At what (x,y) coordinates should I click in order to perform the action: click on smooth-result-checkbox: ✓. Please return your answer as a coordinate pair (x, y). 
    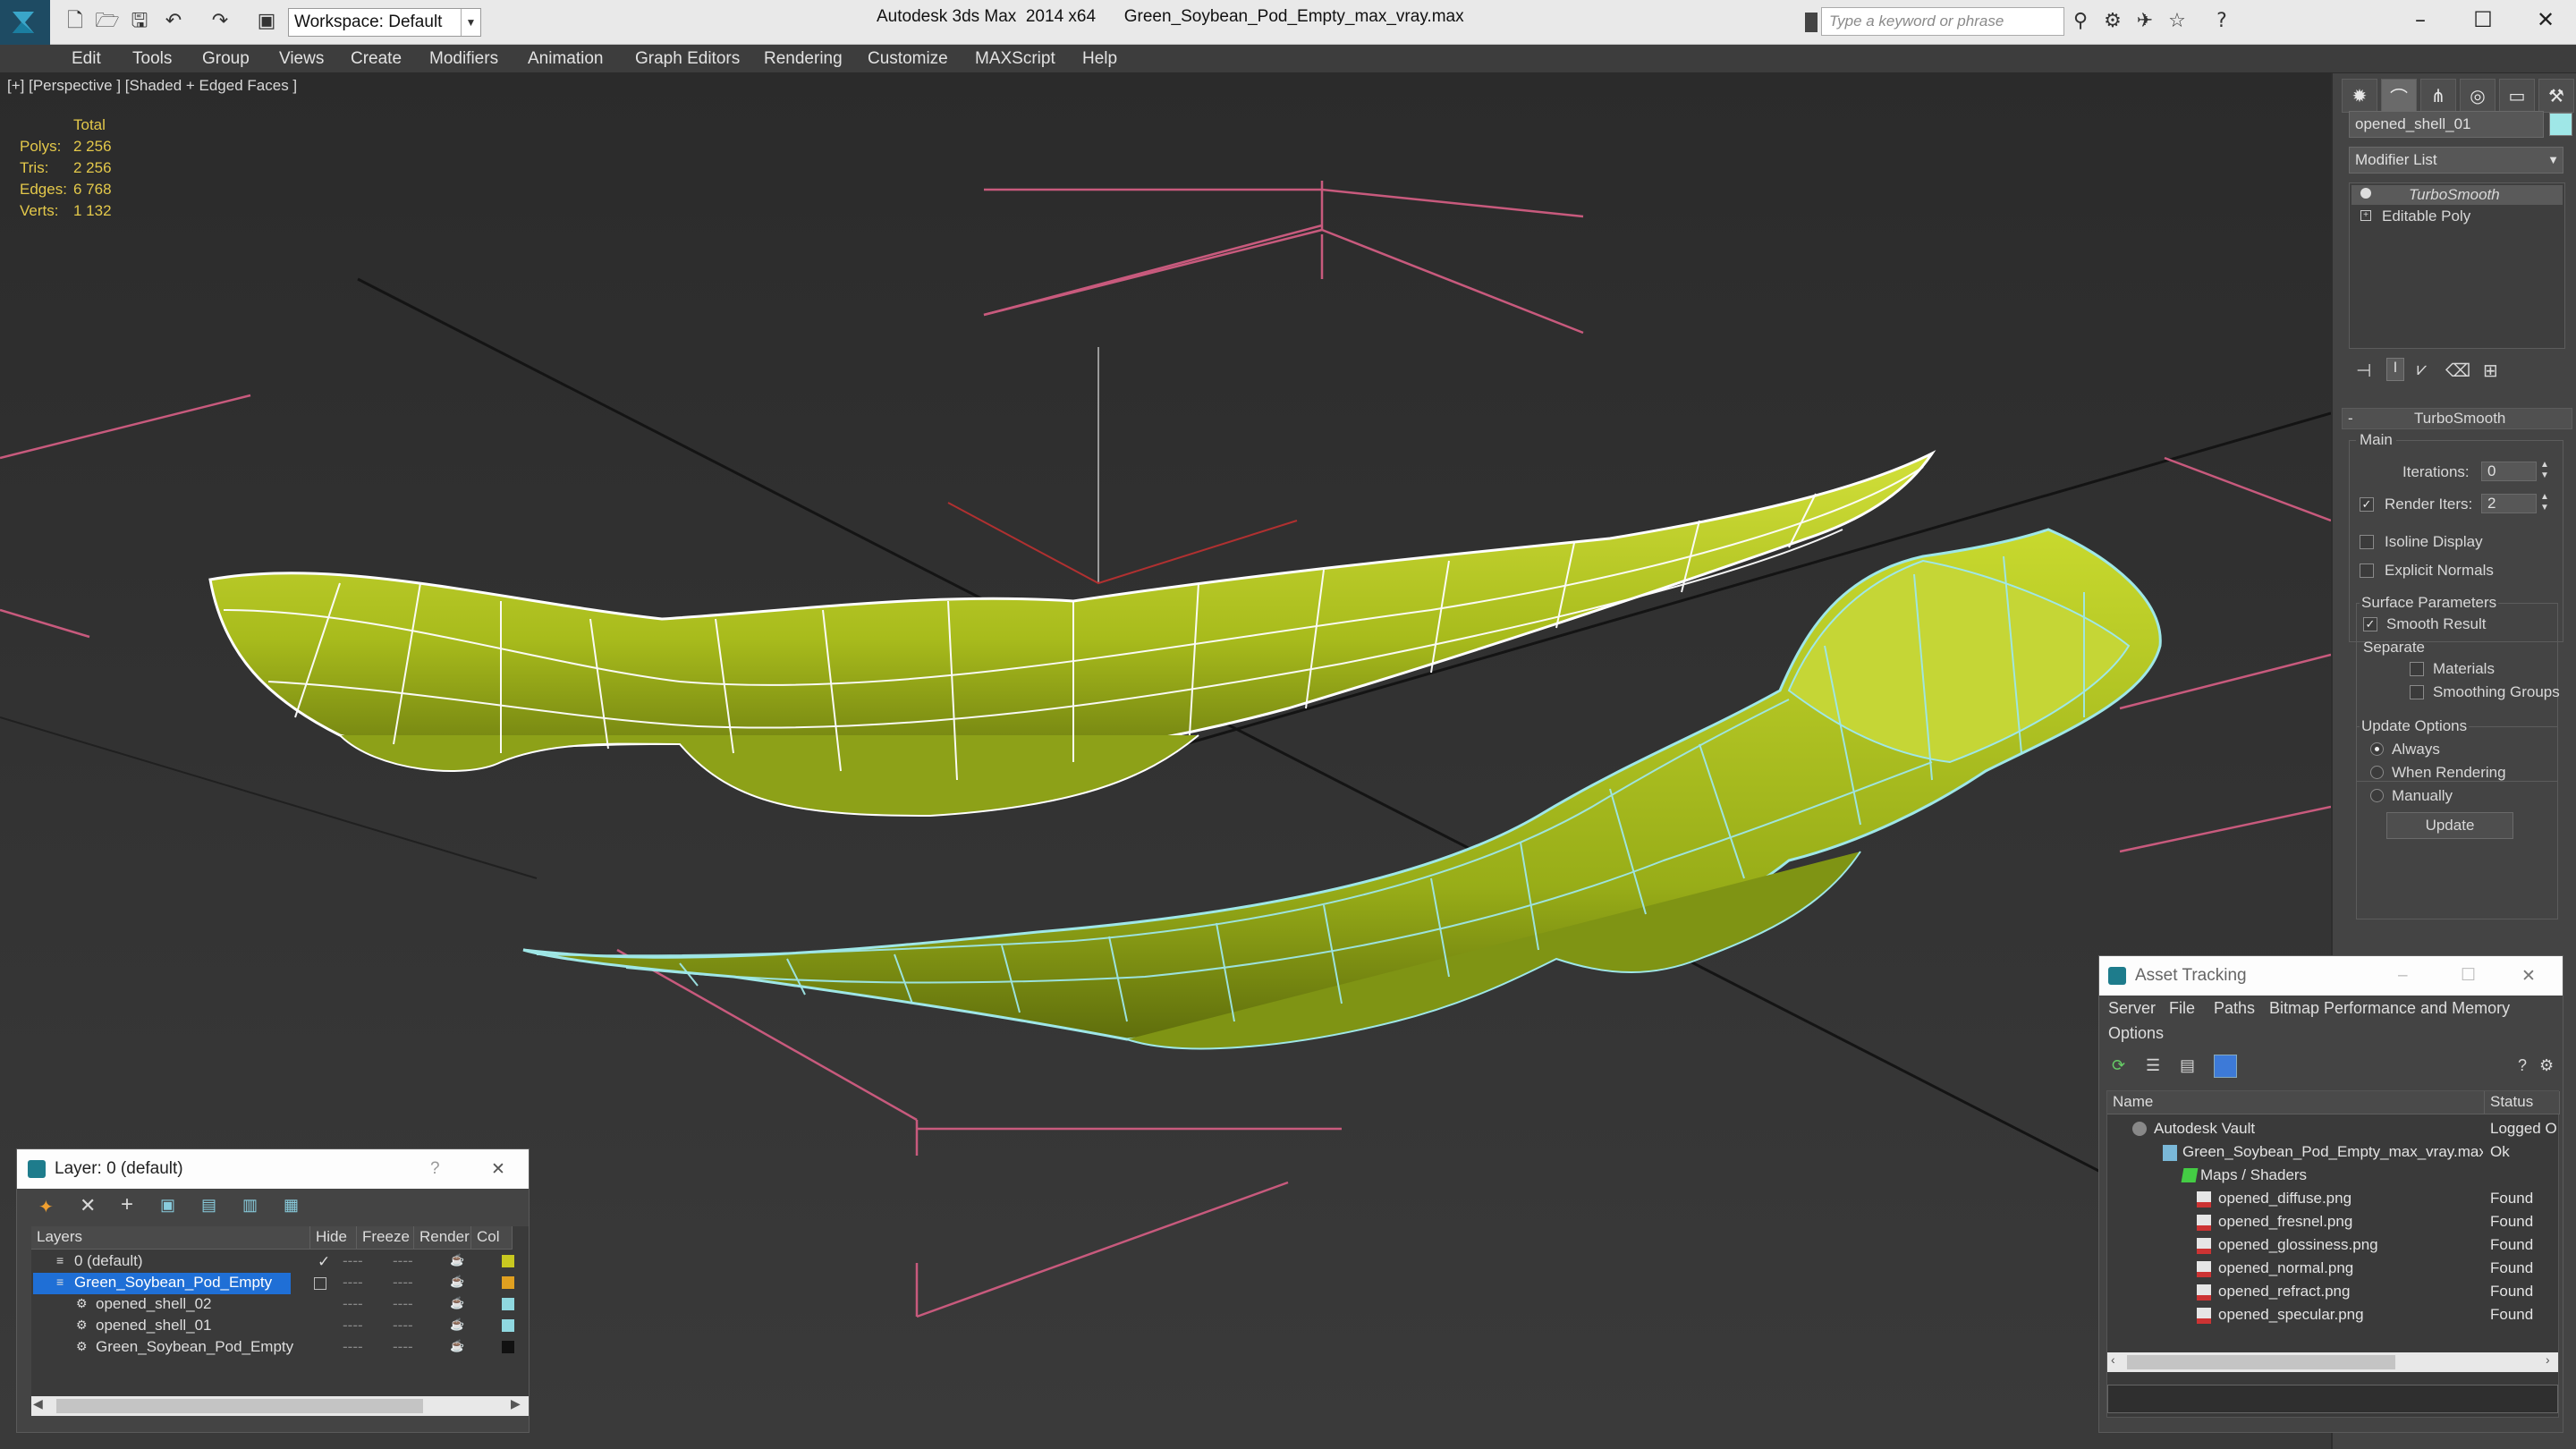
    Looking at the image, I should click on (2370, 624).